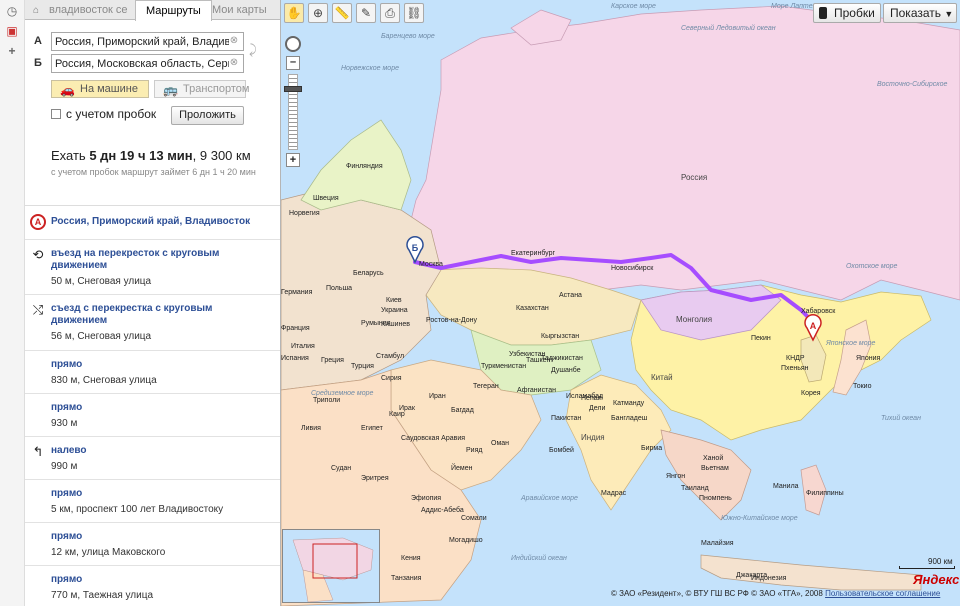  What do you see at coordinates (433, 438) in the screenshot?
I see `map-label: Саудовская Аравия` at bounding box center [433, 438].